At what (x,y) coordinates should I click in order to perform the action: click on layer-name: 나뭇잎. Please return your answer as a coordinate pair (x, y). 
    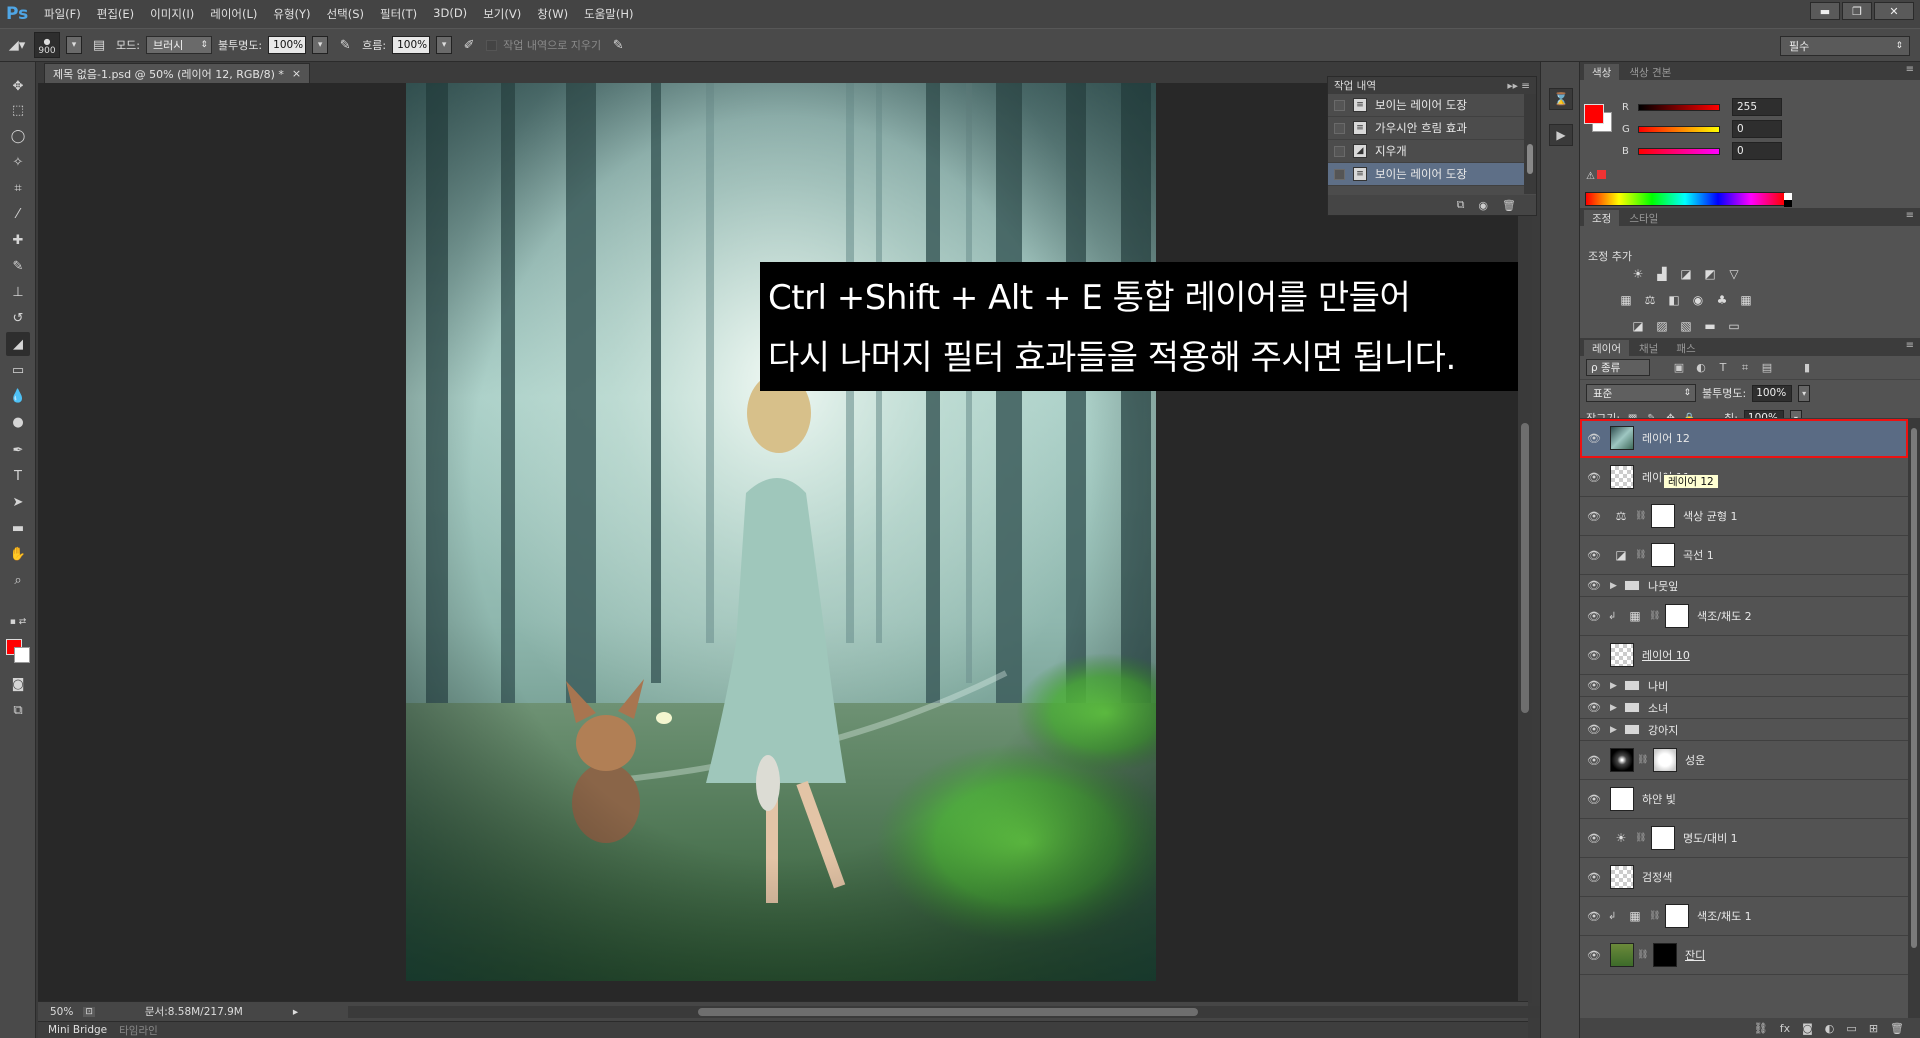
    Looking at the image, I should click on (1663, 586).